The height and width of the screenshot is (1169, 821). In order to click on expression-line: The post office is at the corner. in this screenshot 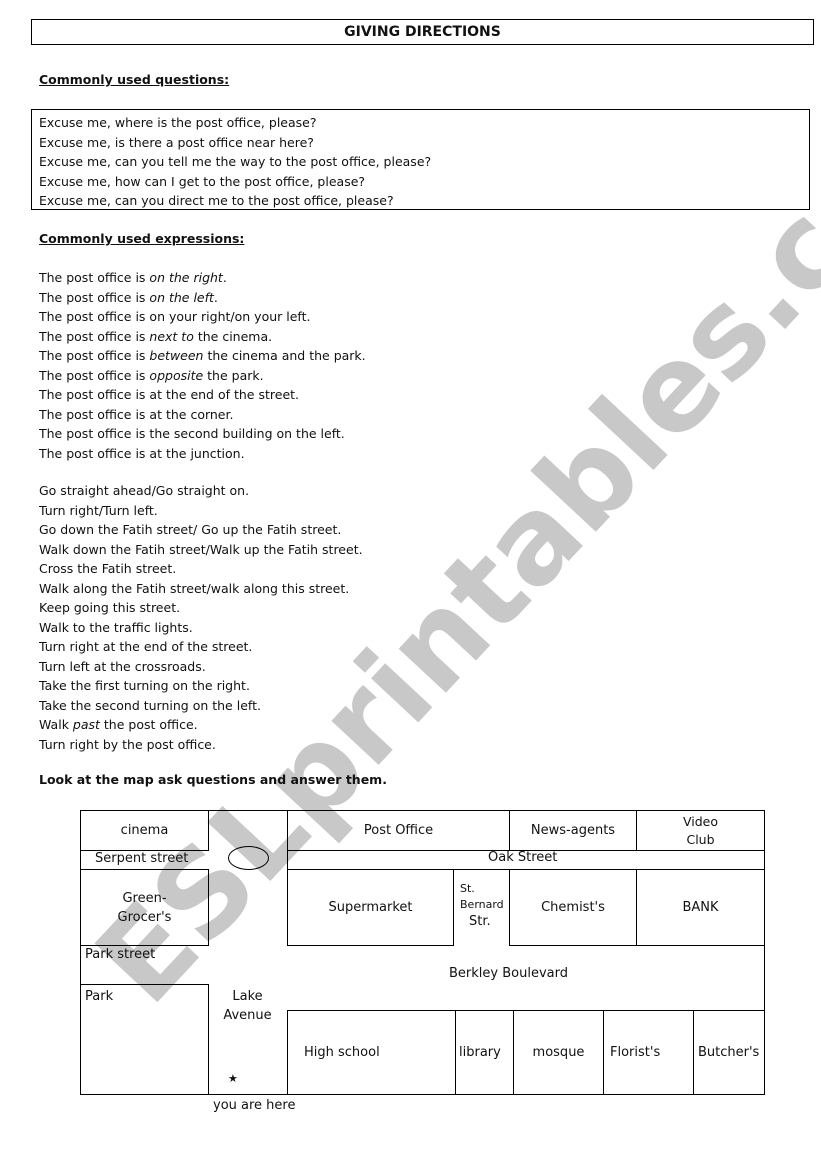, I will do `click(202, 415)`.